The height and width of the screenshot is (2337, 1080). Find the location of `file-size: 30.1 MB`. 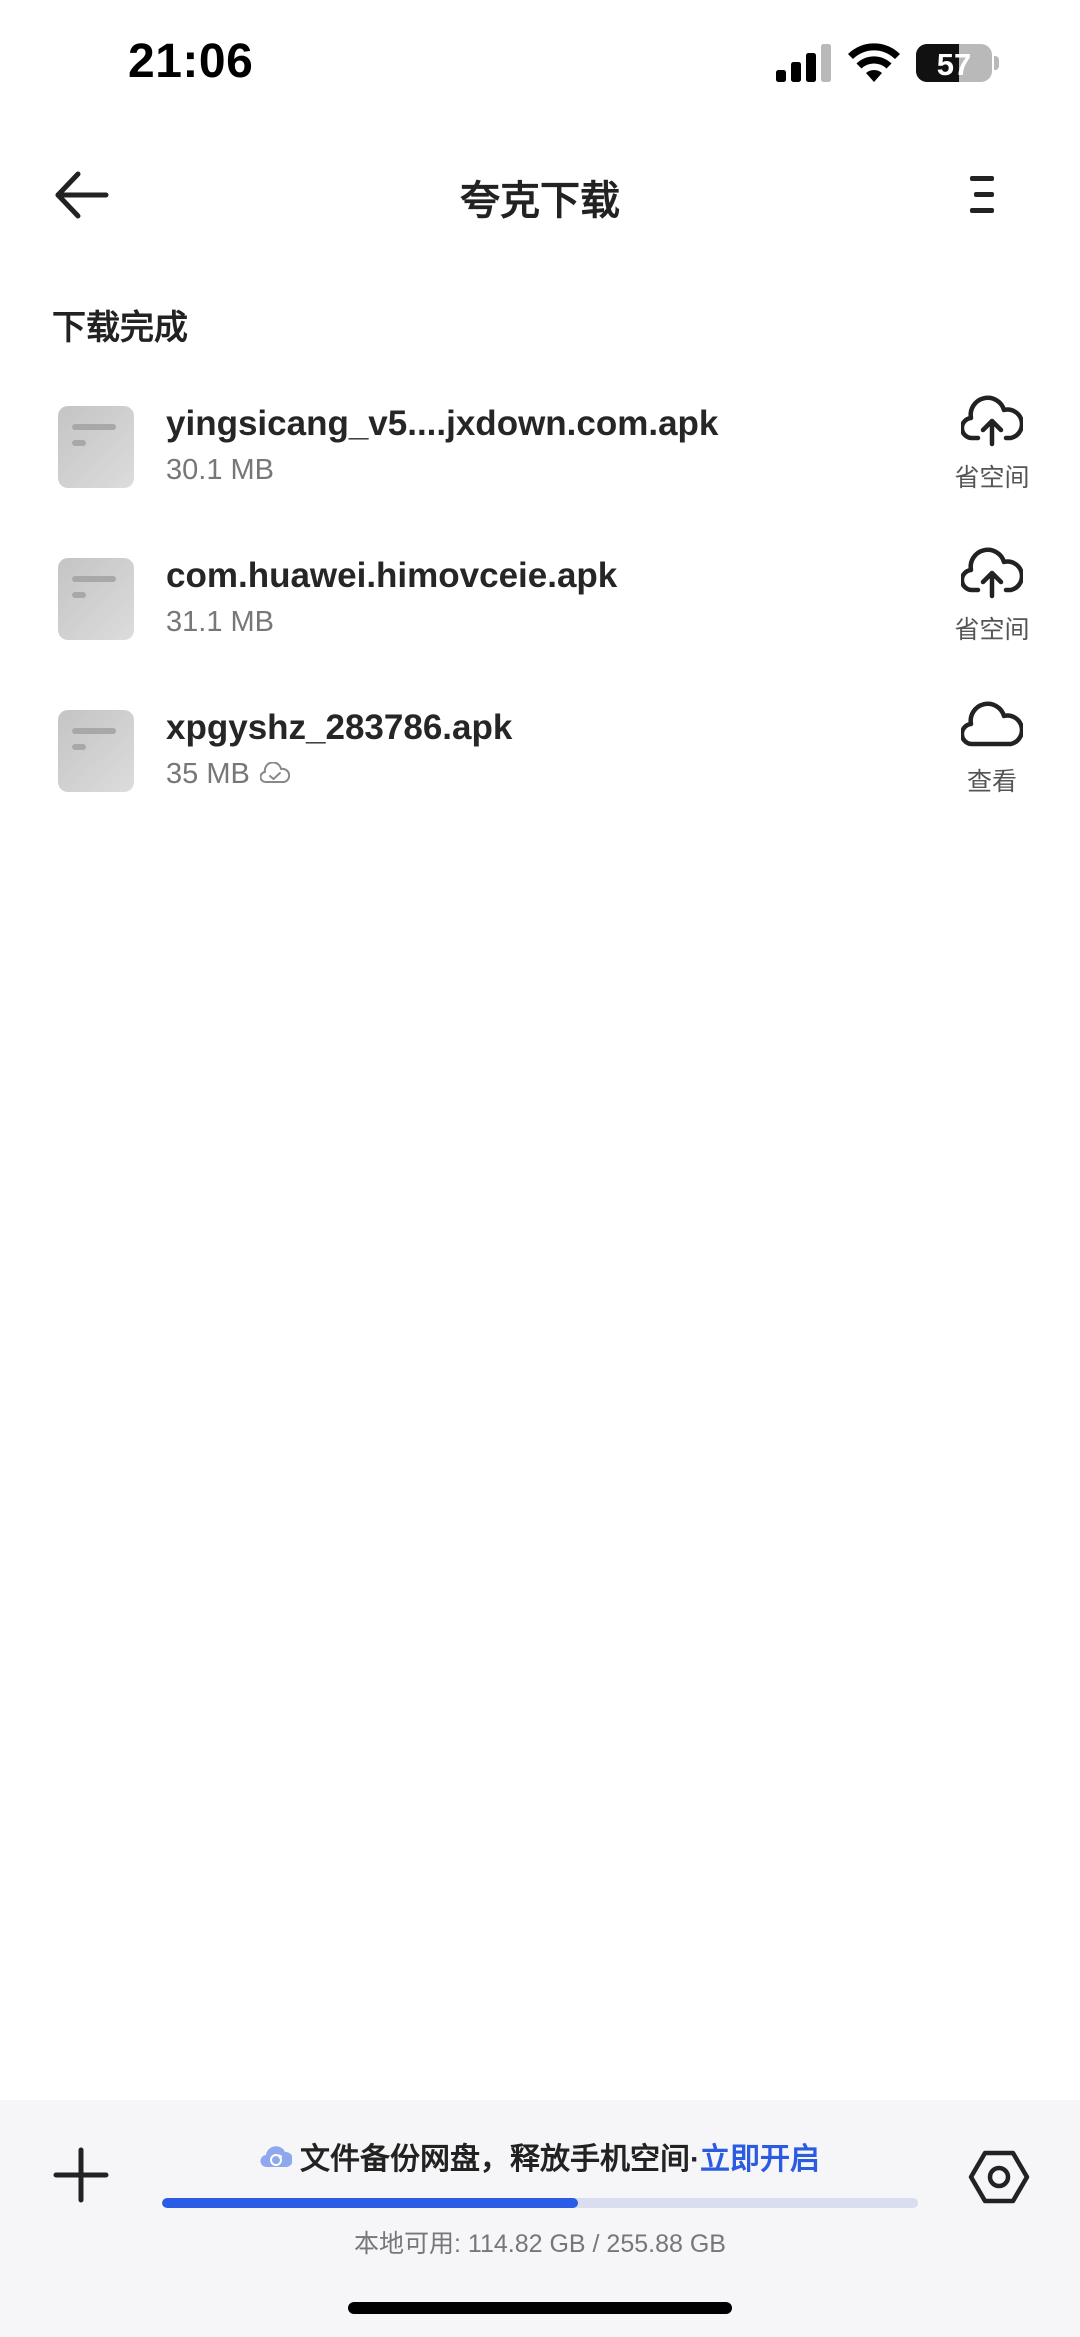

file-size: 30.1 MB is located at coordinates (220, 470).